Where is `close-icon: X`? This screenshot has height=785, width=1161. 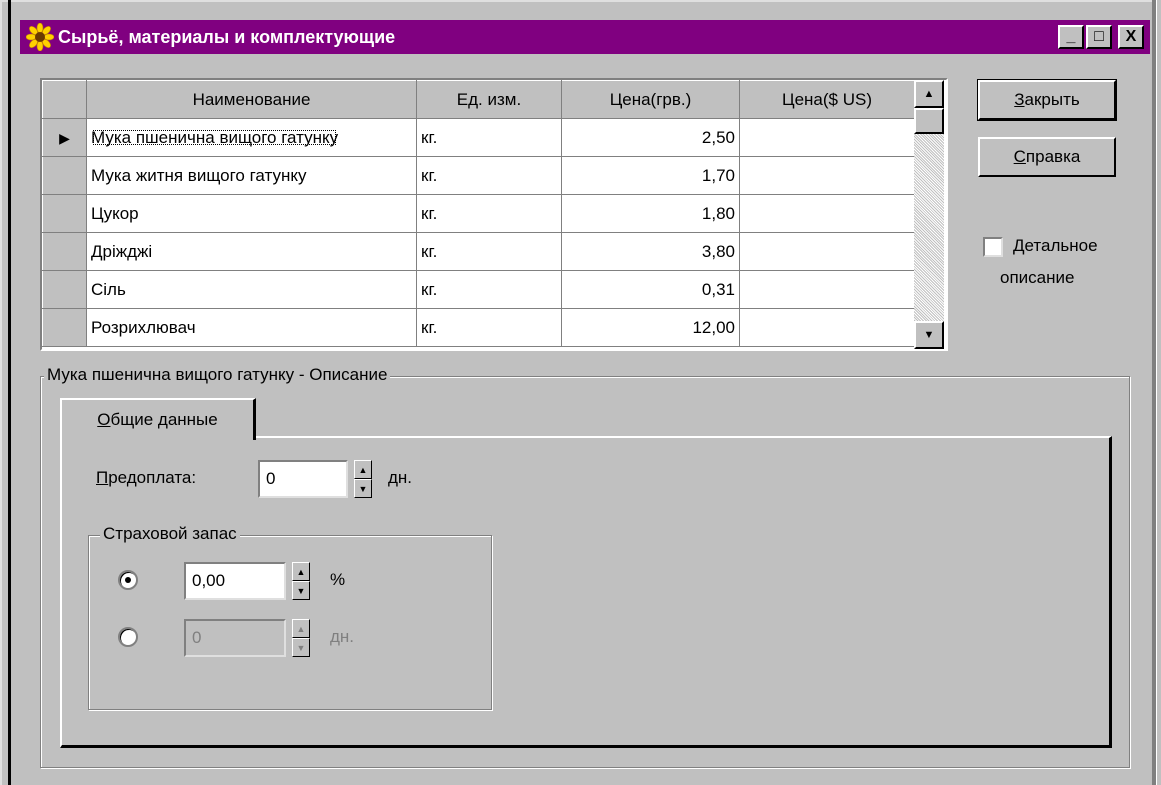
close-icon: X is located at coordinates (1131, 36).